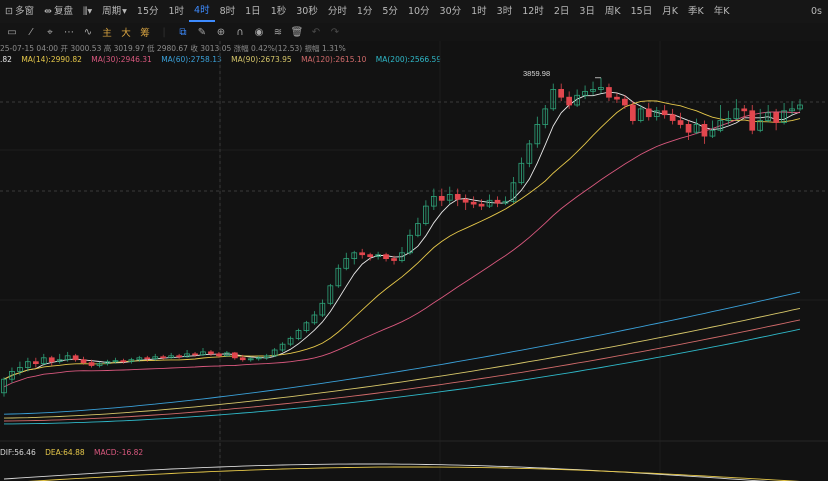  What do you see at coordinates (536, 73) in the screenshot?
I see `high-marker-label: 3859.98` at bounding box center [536, 73].